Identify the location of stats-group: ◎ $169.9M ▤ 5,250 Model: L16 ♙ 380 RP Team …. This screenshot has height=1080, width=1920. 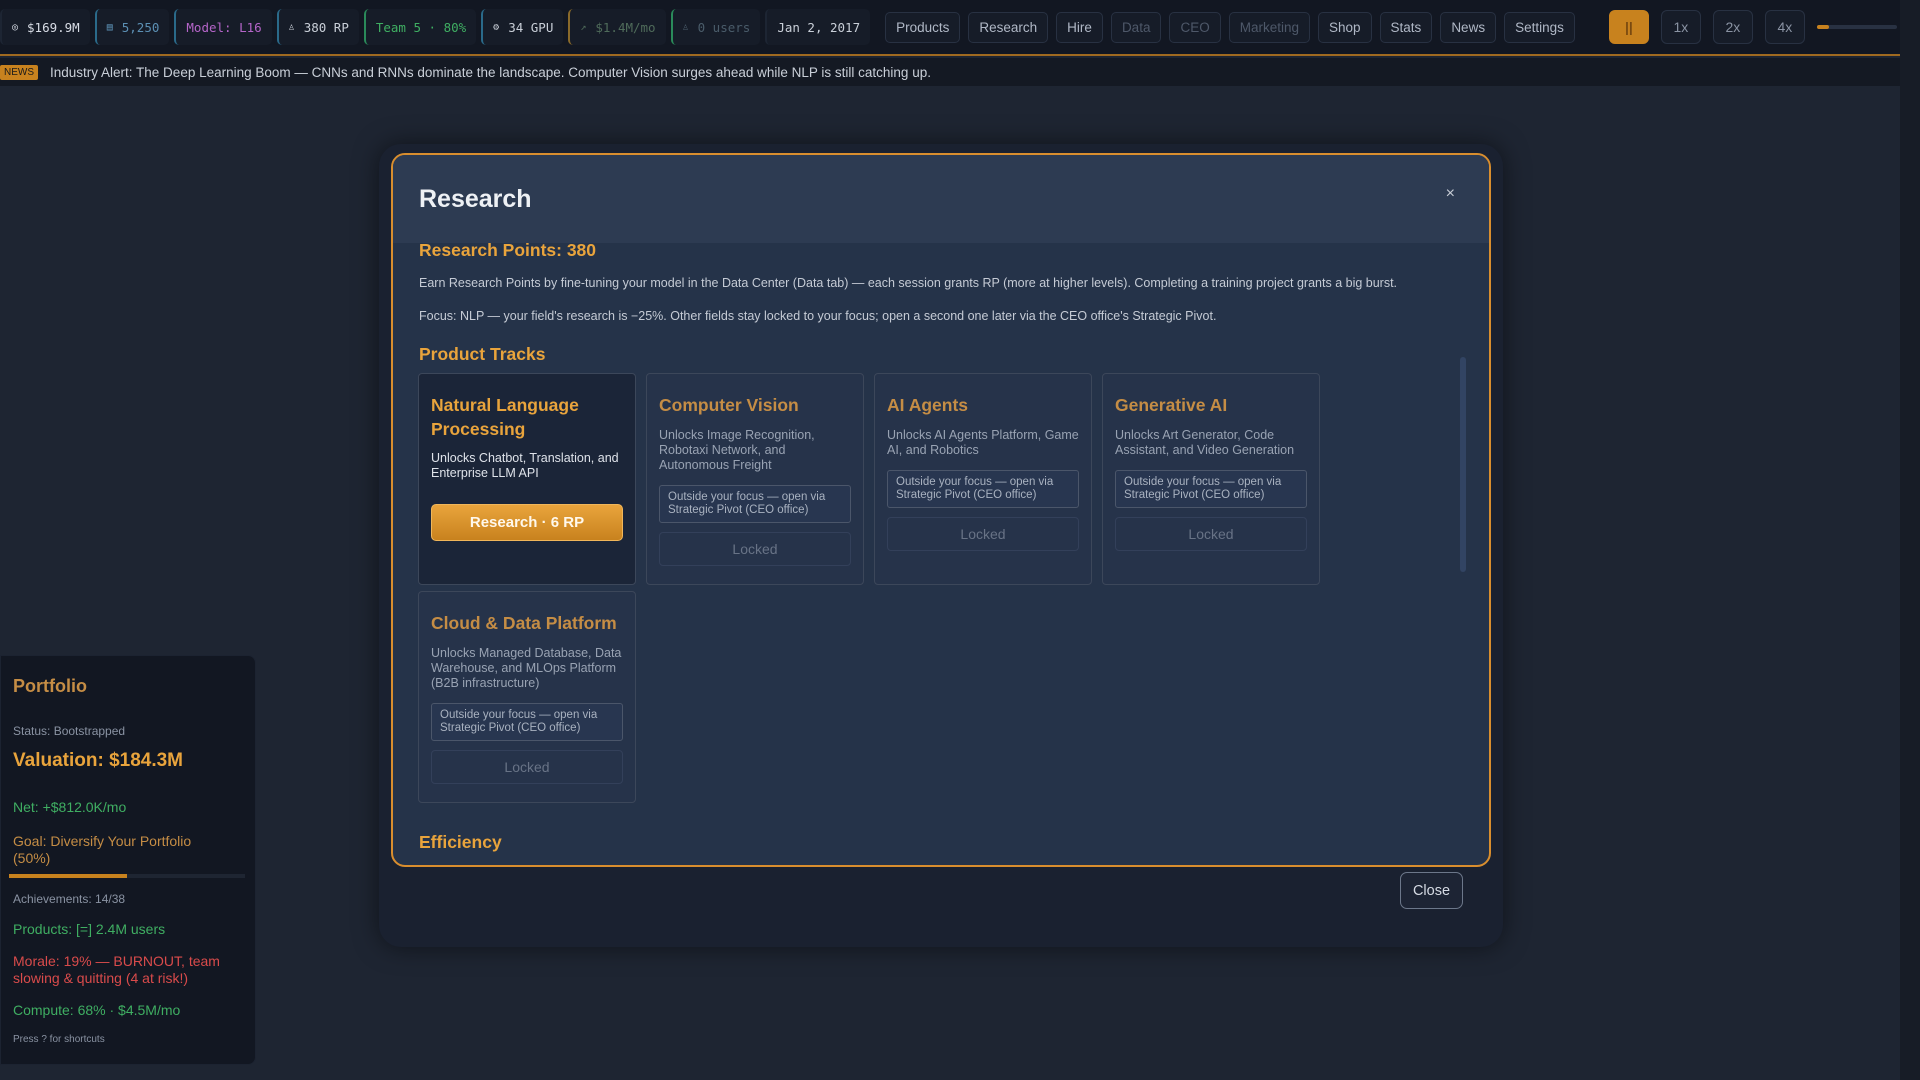
(437, 27).